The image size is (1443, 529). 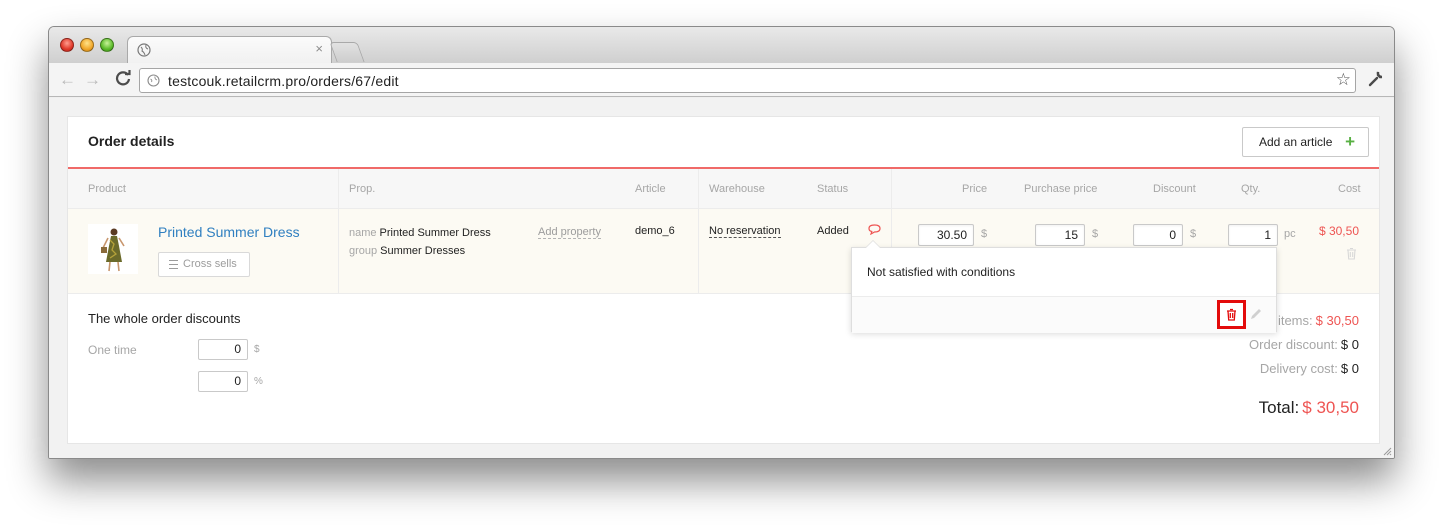 What do you see at coordinates (737, 189) in the screenshot?
I see `col-warehouse: Warehouse` at bounding box center [737, 189].